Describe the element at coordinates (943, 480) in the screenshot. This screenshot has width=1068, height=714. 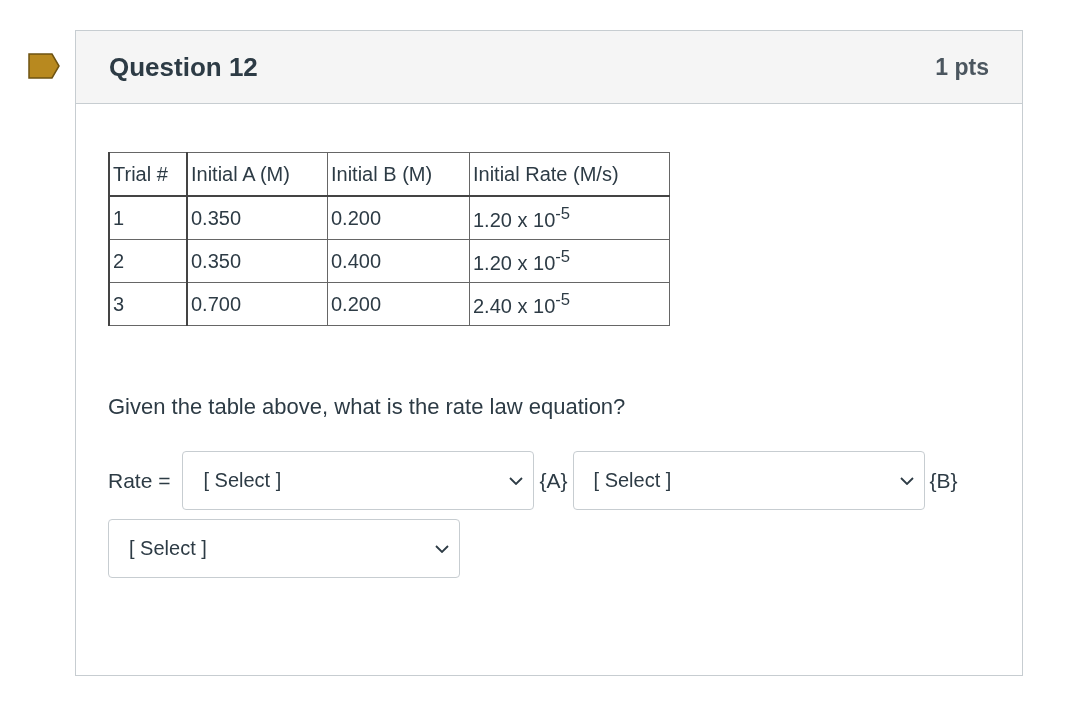
I see `answer-label: {B}` at that location.